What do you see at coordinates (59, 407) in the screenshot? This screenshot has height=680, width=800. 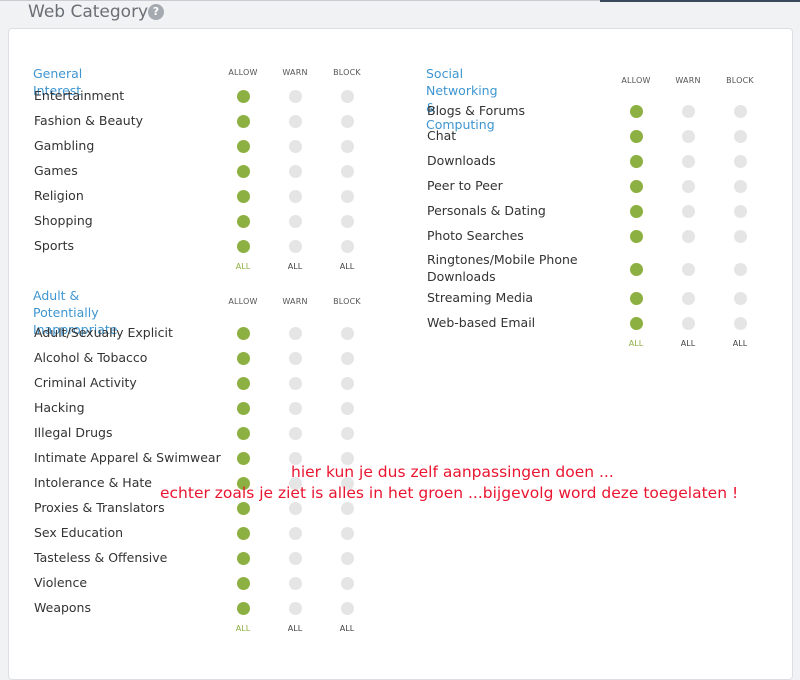 I see `category-label-text: Hacking` at bounding box center [59, 407].